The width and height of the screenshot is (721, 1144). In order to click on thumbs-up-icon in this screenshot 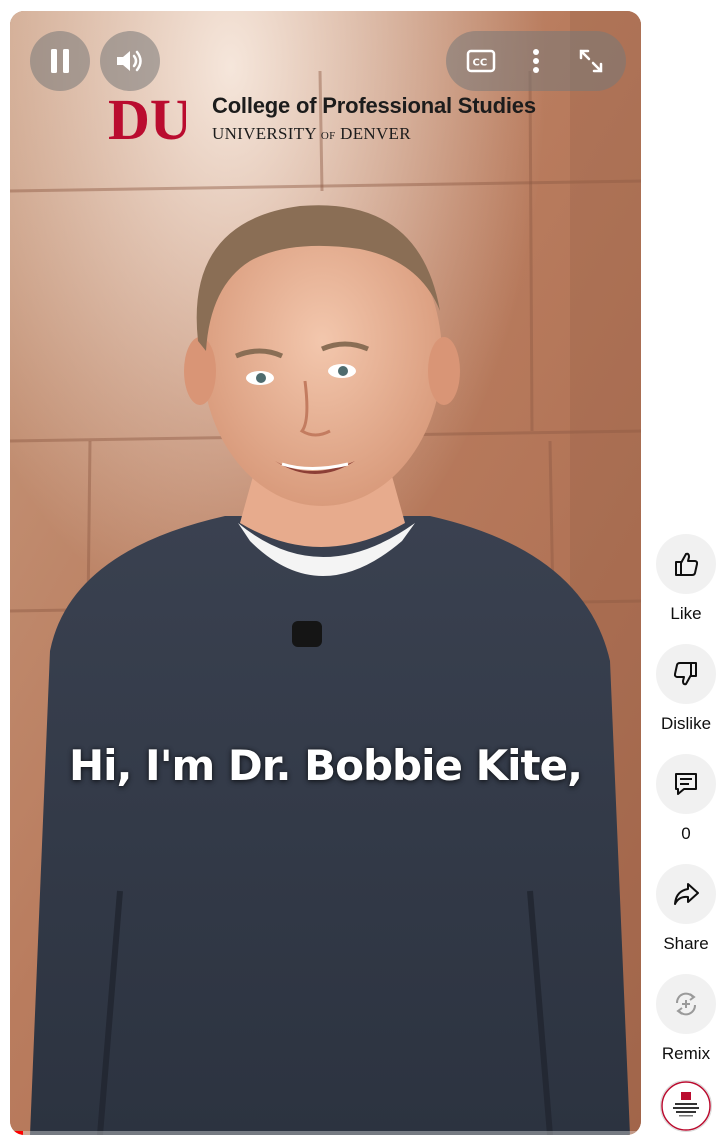, I will do `click(687, 564)`.